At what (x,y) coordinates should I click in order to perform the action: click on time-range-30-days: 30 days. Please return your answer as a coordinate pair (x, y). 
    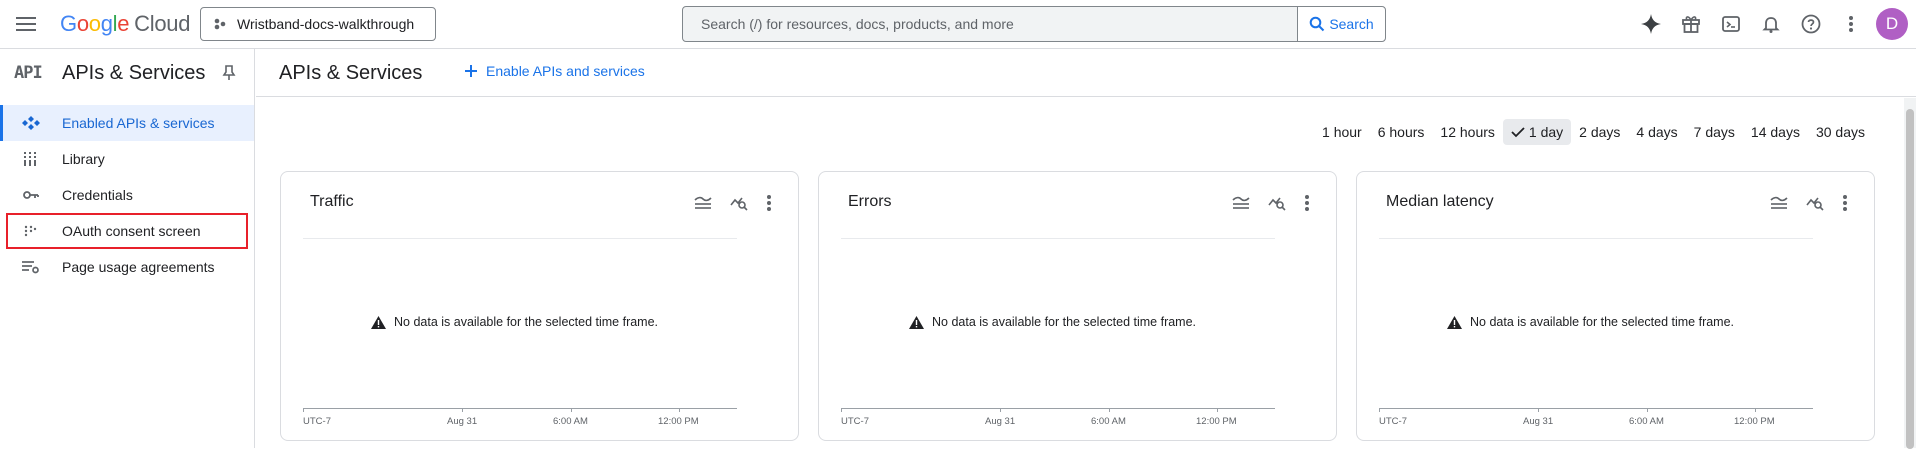
    Looking at the image, I should click on (1840, 132).